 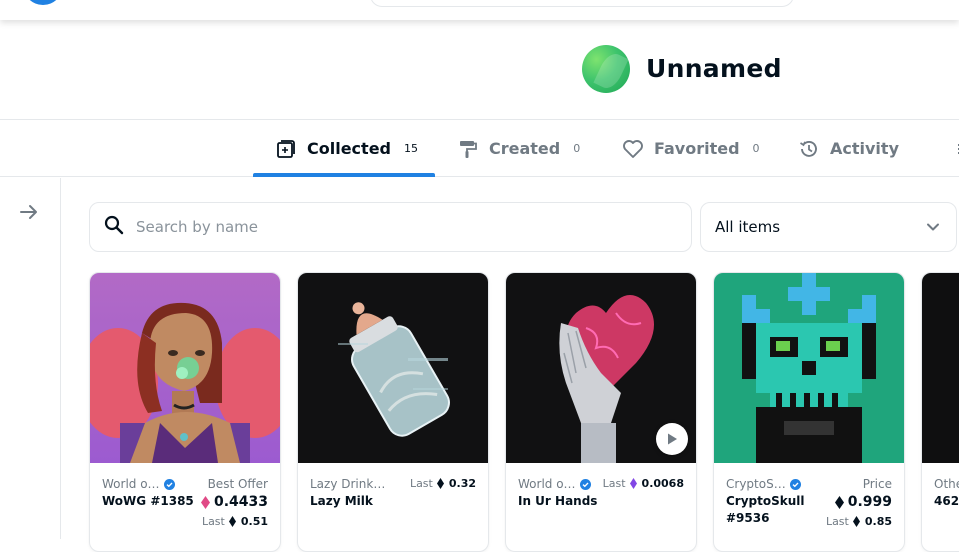 I want to click on tab-collected: Collected 15, so click(x=346, y=148).